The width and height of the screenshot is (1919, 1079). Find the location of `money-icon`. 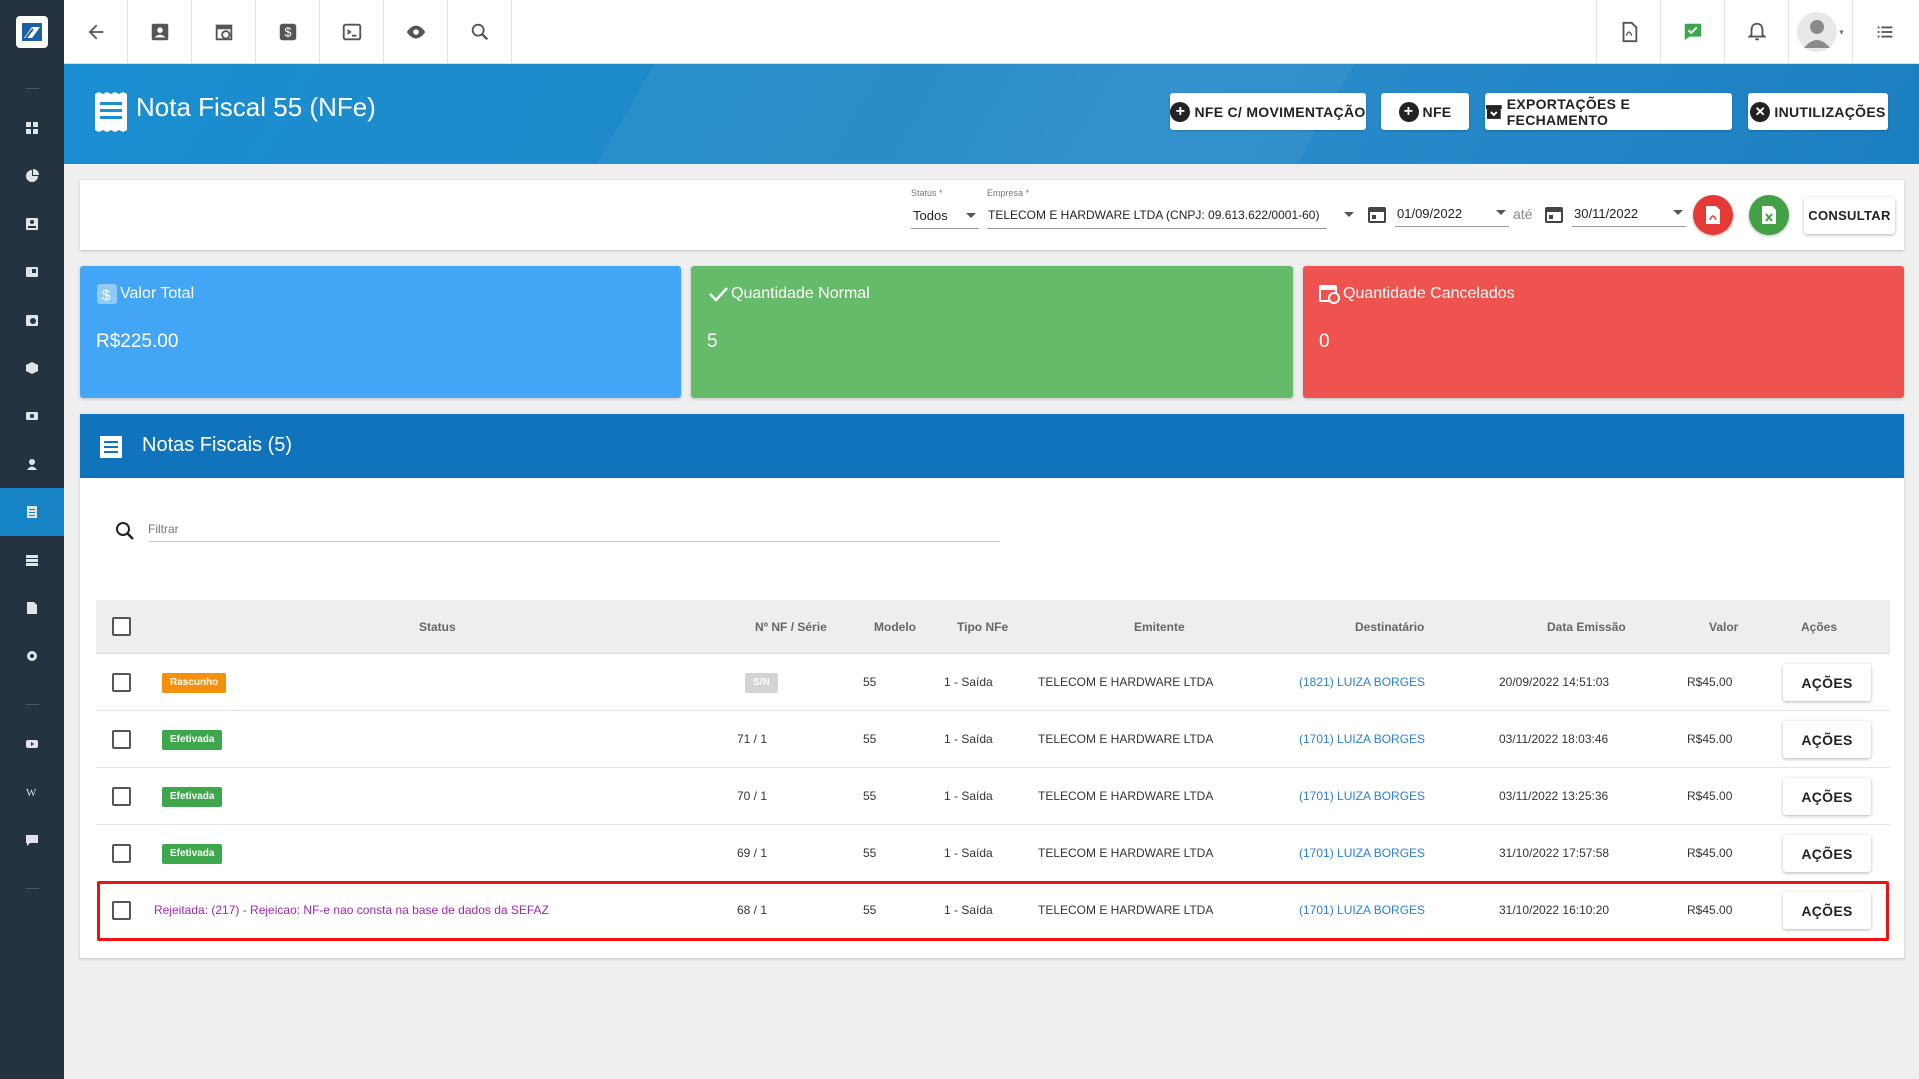

money-icon is located at coordinates (32, 416).